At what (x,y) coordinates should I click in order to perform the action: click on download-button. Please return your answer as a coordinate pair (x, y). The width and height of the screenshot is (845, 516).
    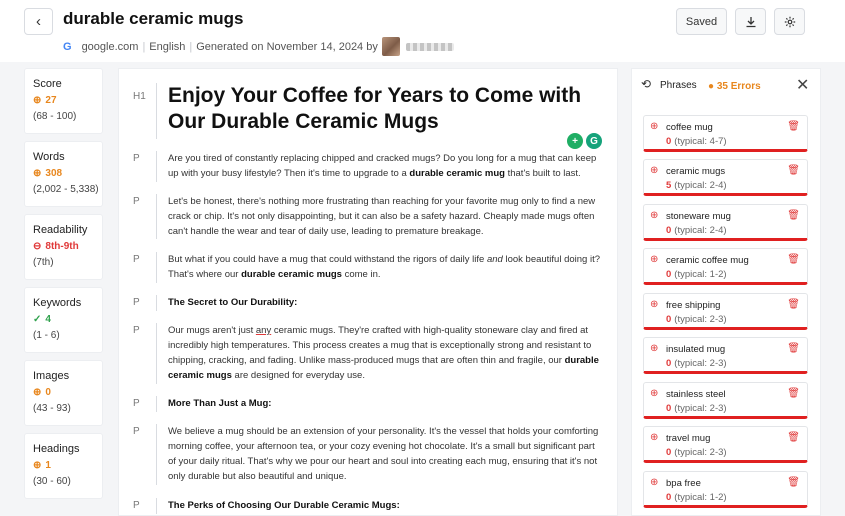
    Looking at the image, I should click on (750, 21).